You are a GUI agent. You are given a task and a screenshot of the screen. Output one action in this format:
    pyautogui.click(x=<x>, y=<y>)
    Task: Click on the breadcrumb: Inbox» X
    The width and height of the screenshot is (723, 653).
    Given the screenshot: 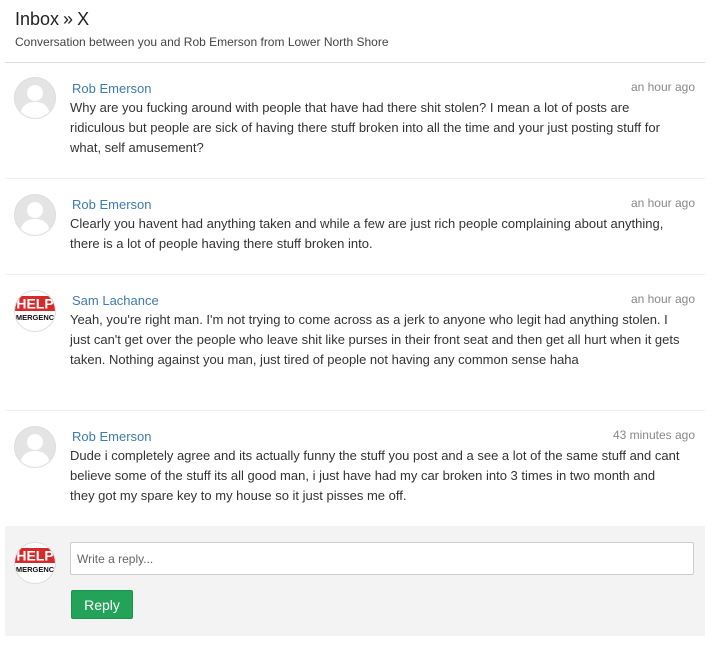 What is the action you would take?
    pyautogui.click(x=52, y=19)
    